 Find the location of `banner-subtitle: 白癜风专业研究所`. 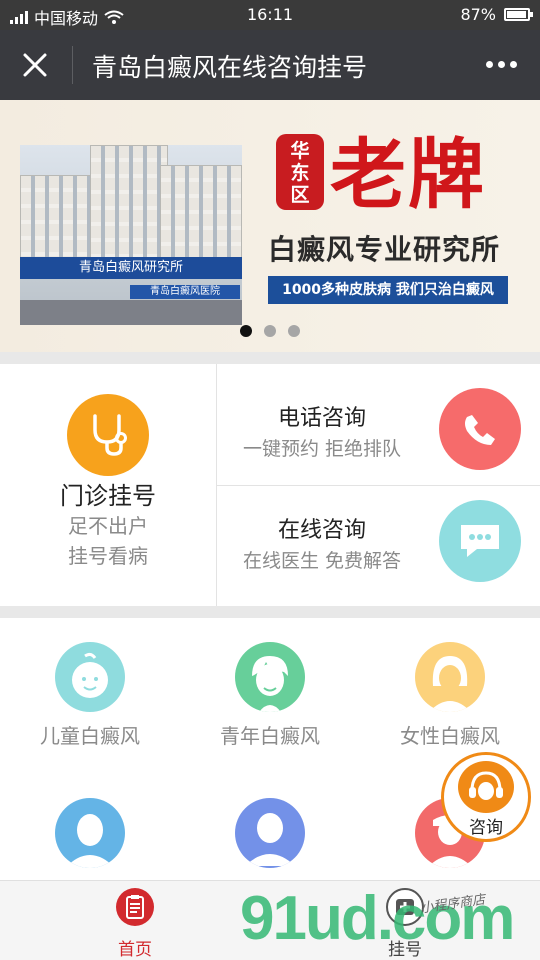

banner-subtitle: 白癜风专业研究所 is located at coordinates (384, 249).